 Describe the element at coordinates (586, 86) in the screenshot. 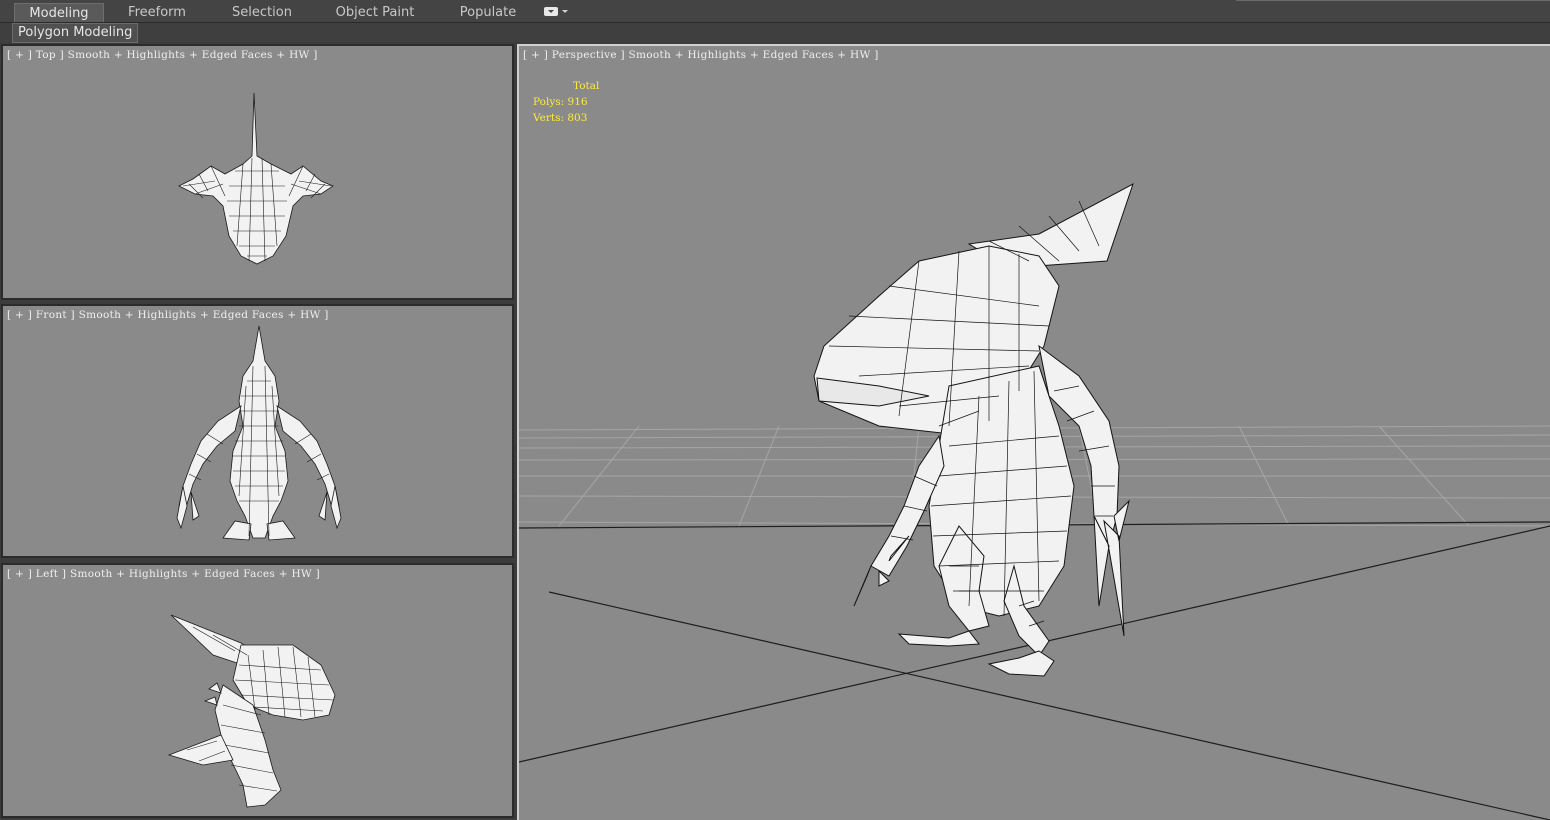

I see `stats-total-header: Total` at that location.